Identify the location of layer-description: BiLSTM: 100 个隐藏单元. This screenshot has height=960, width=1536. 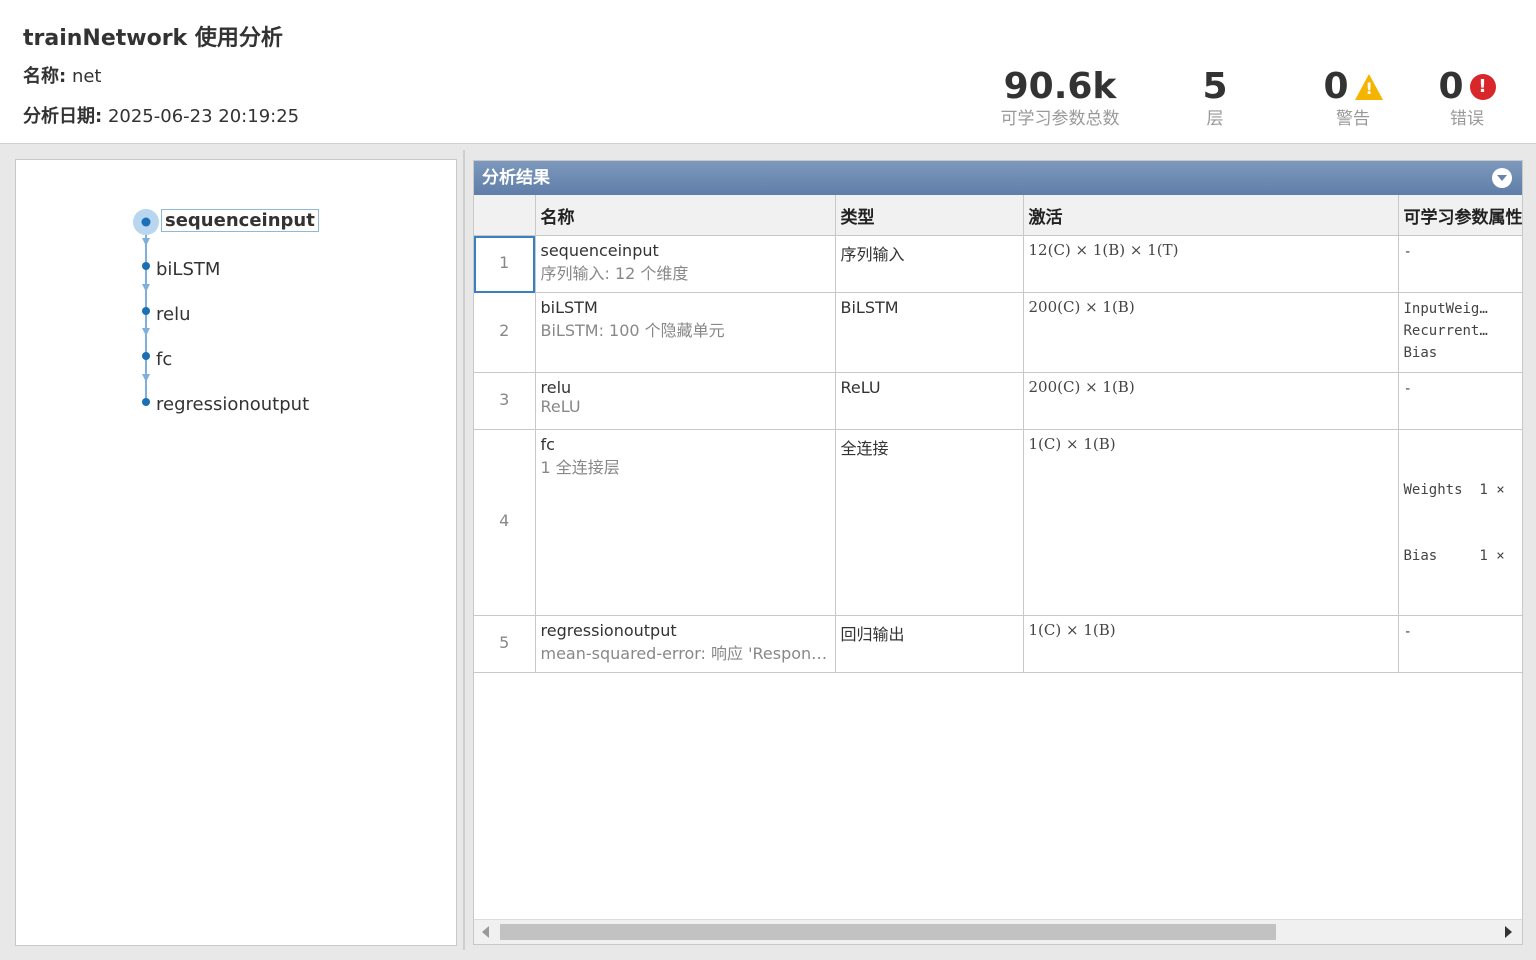
(632, 330).